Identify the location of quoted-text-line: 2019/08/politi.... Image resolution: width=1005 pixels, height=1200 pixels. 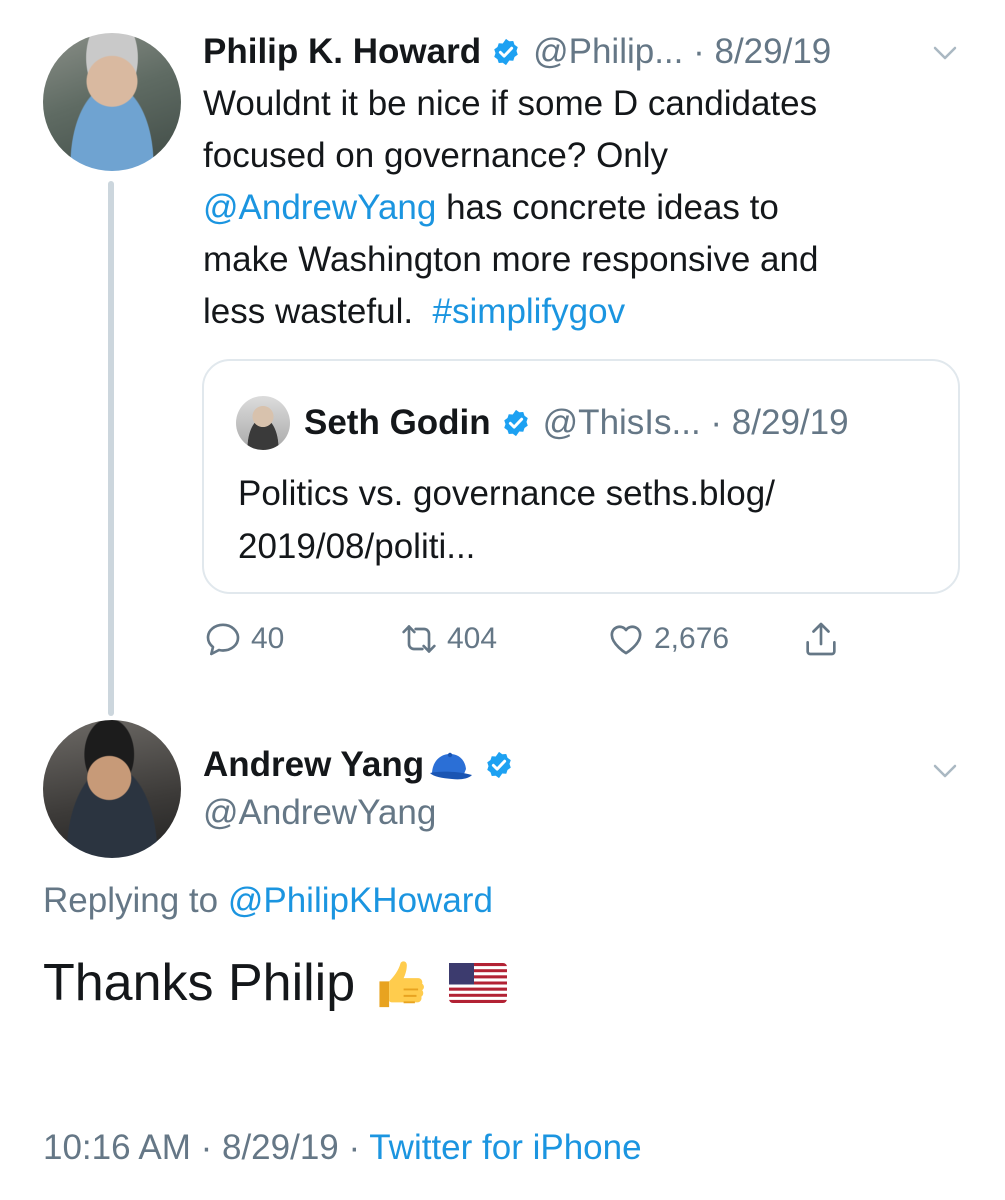
(357, 546).